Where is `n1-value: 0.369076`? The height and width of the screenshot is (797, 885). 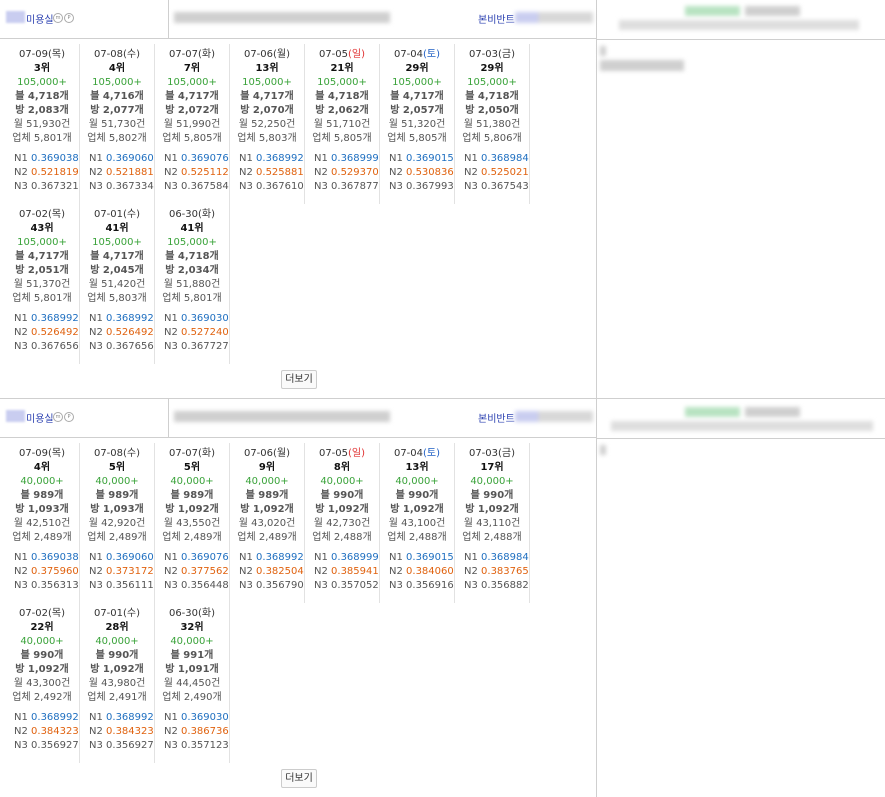 n1-value: 0.369076 is located at coordinates (205, 158).